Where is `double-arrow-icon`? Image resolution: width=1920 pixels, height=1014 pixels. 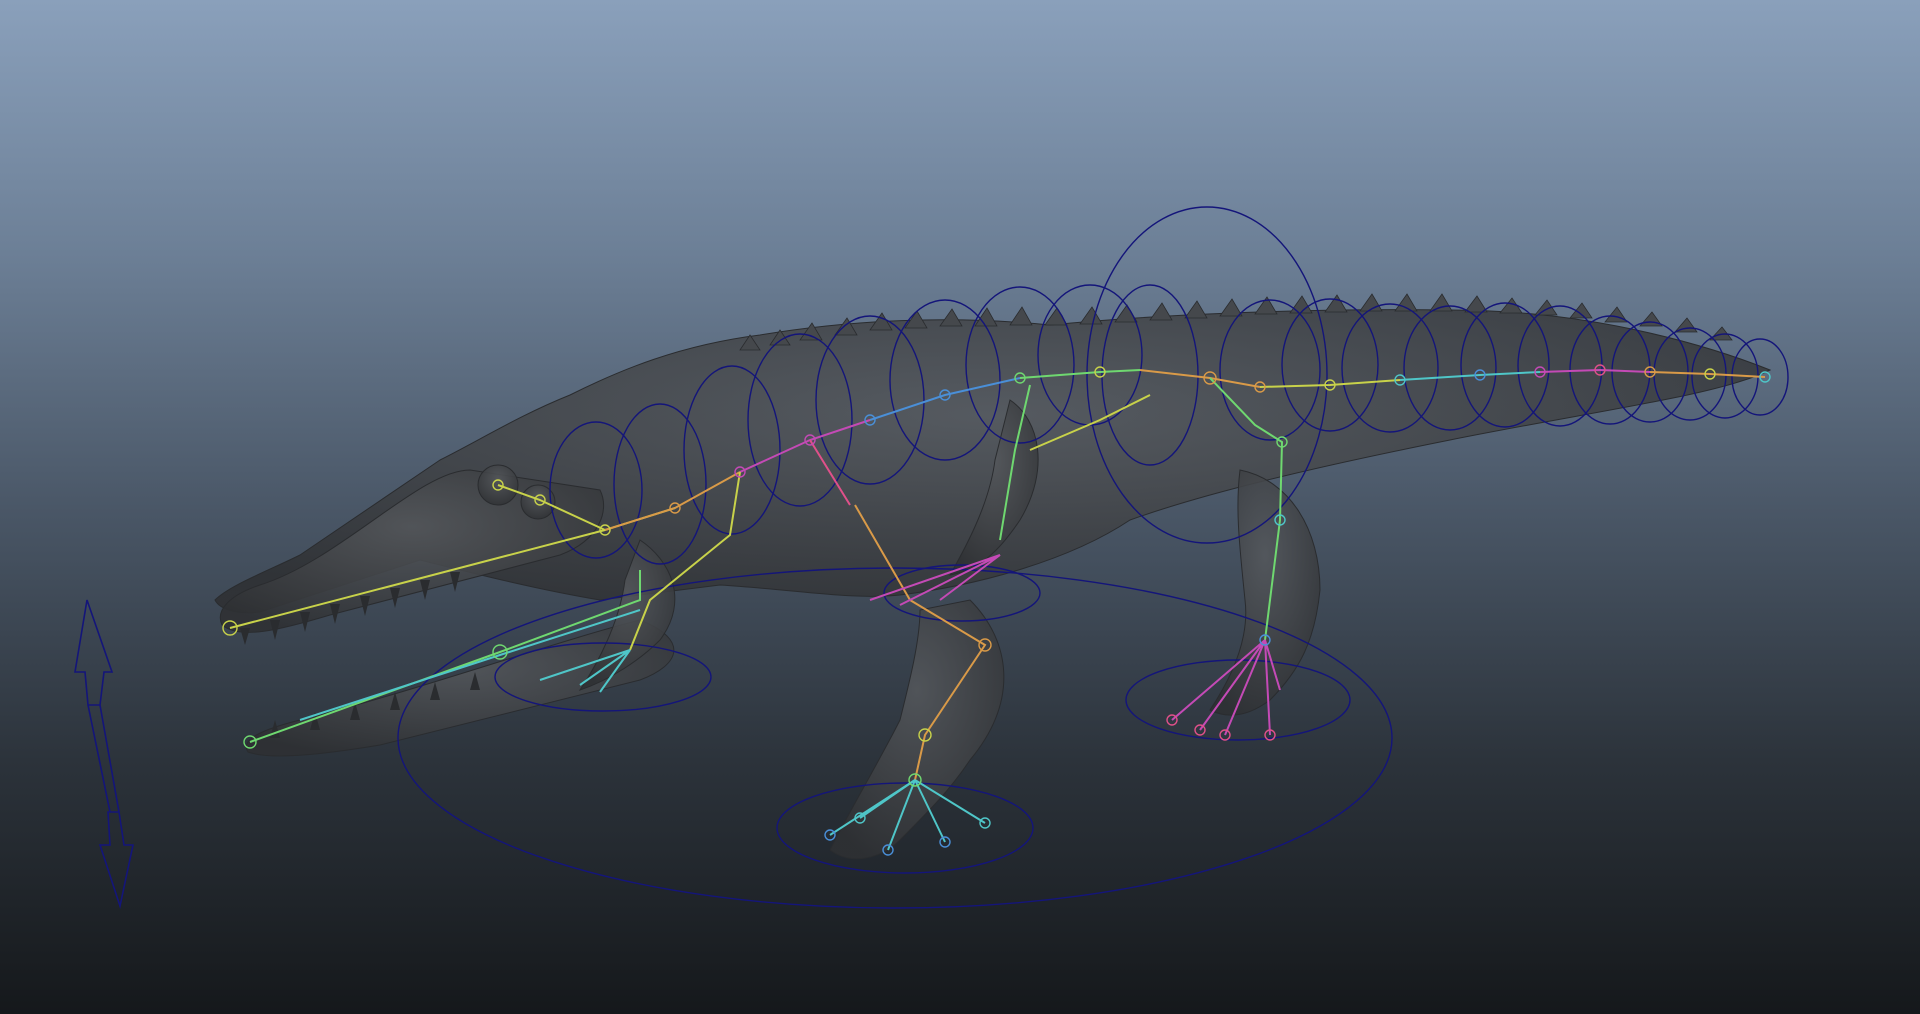 double-arrow-icon is located at coordinates (104, 754).